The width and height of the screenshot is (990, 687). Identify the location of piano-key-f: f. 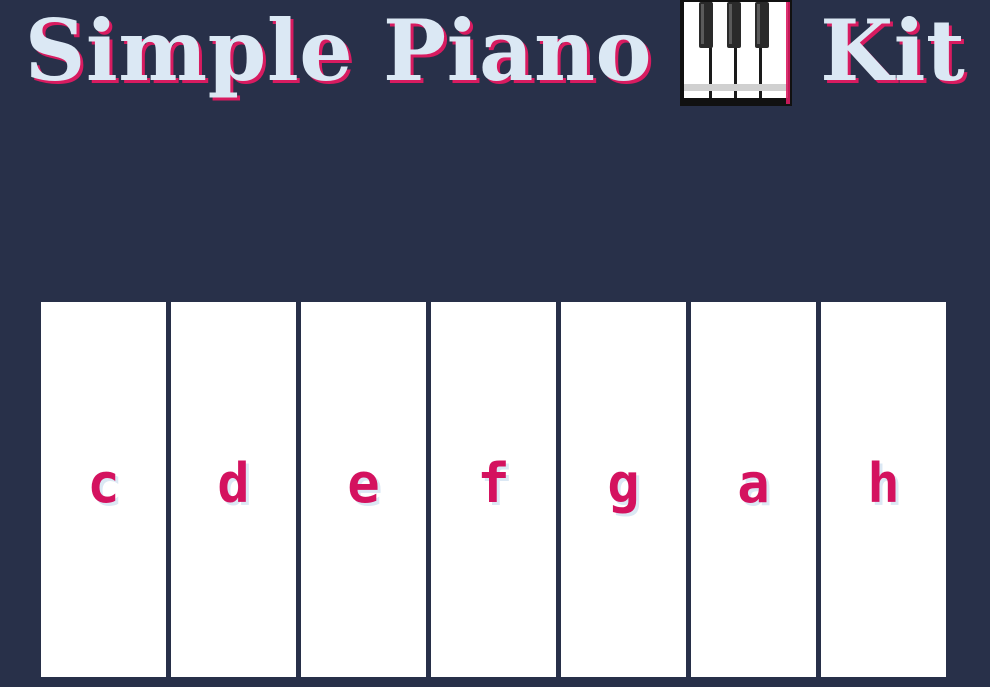
(493, 489).